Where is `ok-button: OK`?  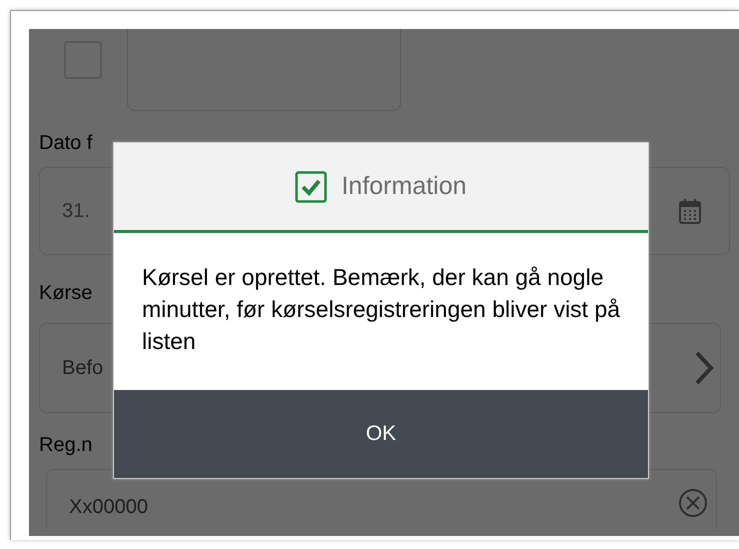
ok-button: OK is located at coordinates (381, 434).